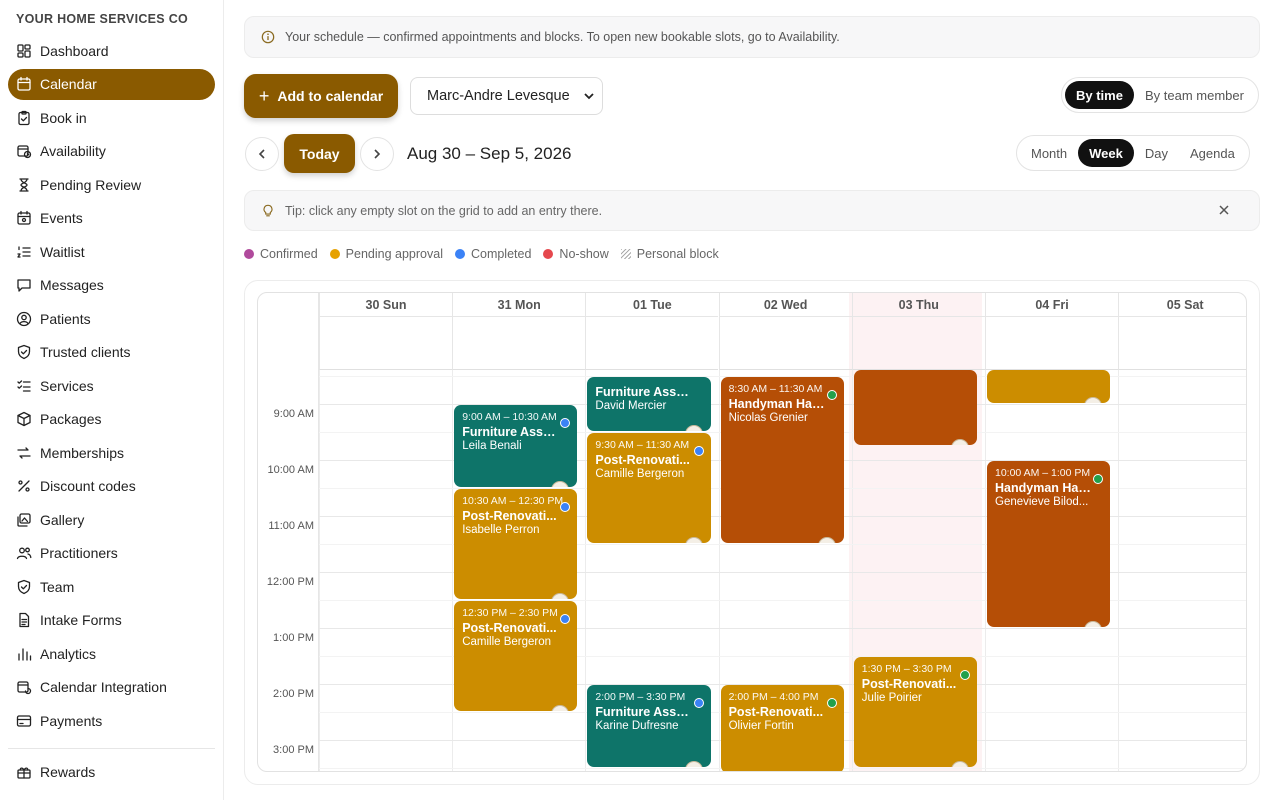  Describe the element at coordinates (291, 525) in the screenshot. I see `time-label: 11:00 AM` at that location.